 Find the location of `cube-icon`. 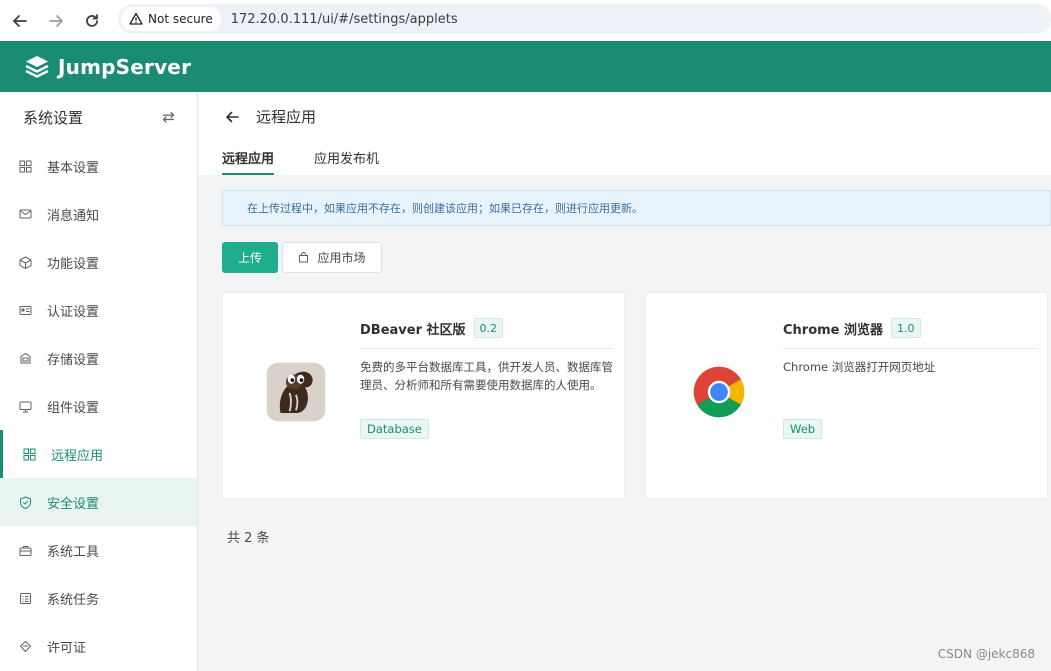

cube-icon is located at coordinates (25, 262).